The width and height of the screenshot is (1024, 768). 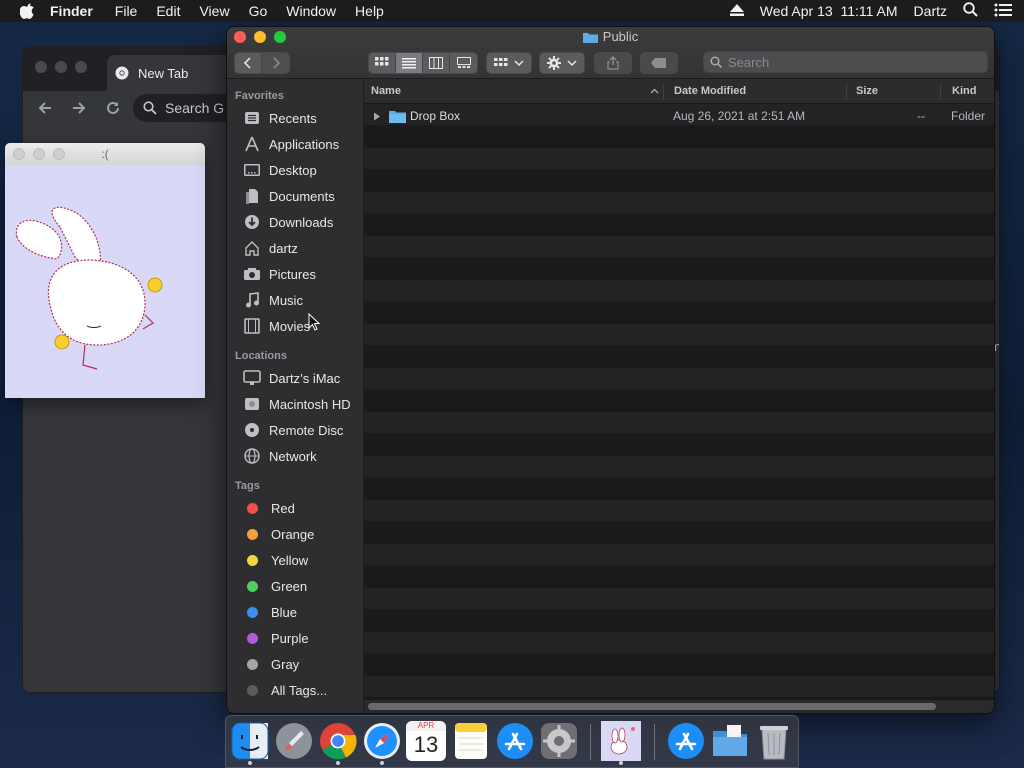 I want to click on finder-icon, so click(x=250, y=741).